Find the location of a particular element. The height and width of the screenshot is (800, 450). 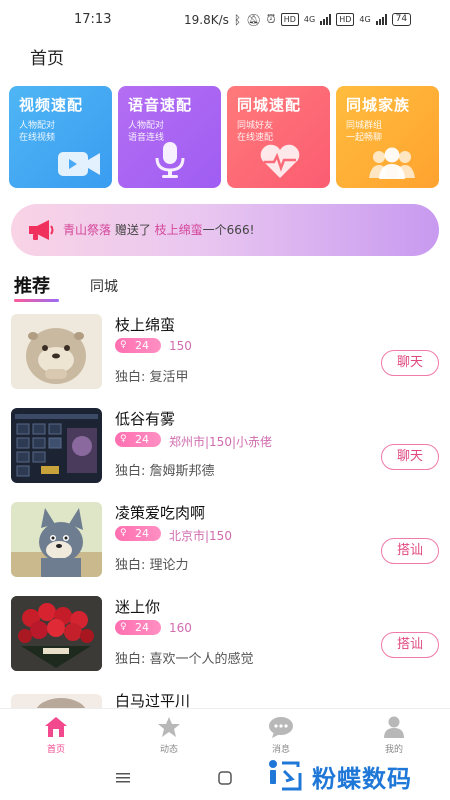

status-time: 17:13 is located at coordinates (93, 19).